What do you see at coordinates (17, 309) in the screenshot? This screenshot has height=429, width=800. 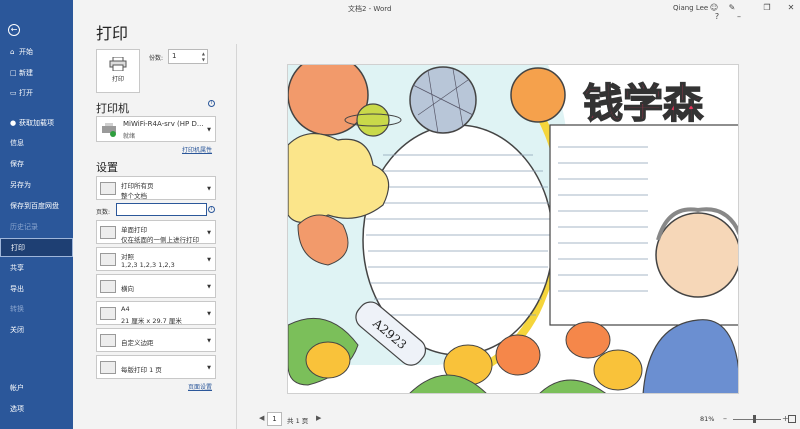 I see `nav-item-transform: 转换` at bounding box center [17, 309].